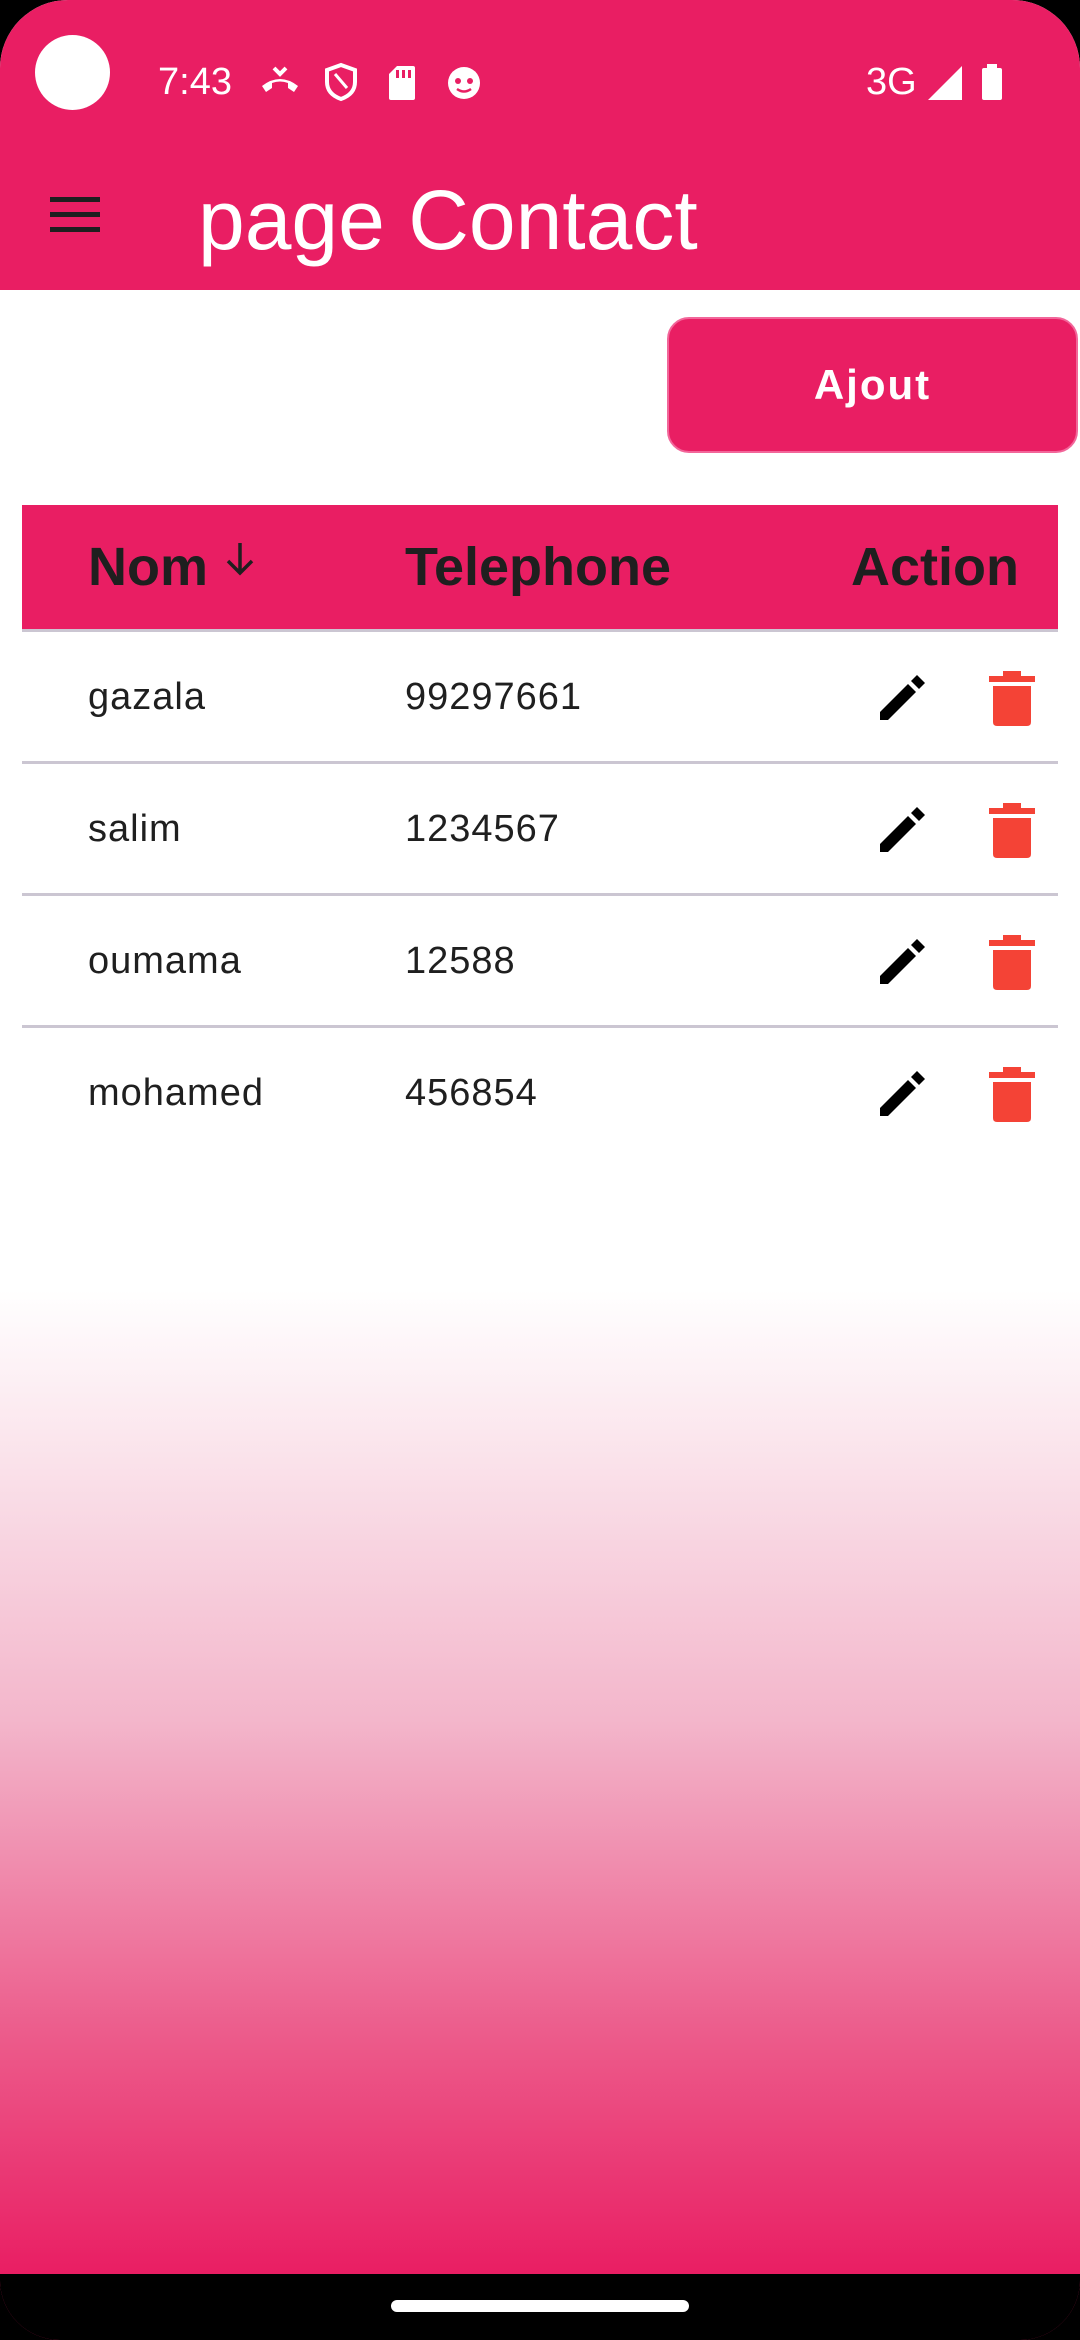  Describe the element at coordinates (872, 385) in the screenshot. I see `add-button: Ajout` at that location.